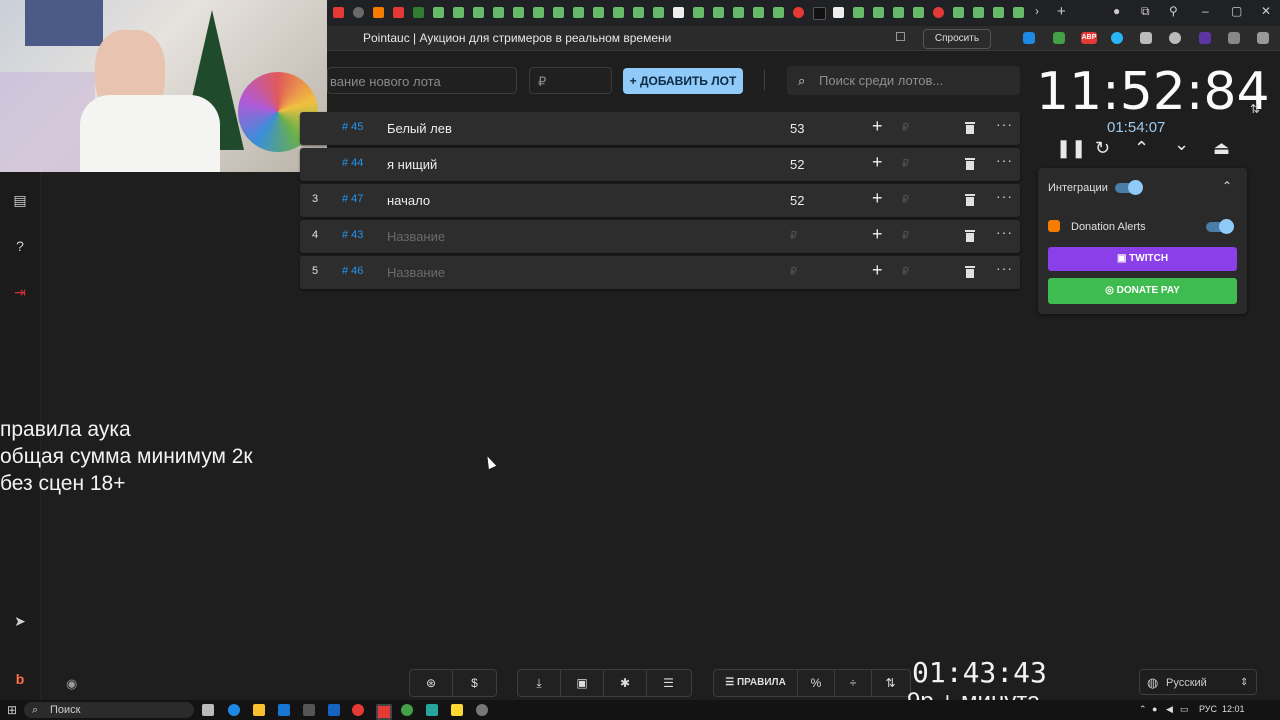  Describe the element at coordinates (1089, 38) in the screenshot. I see `adblock-icon: ABP` at that location.